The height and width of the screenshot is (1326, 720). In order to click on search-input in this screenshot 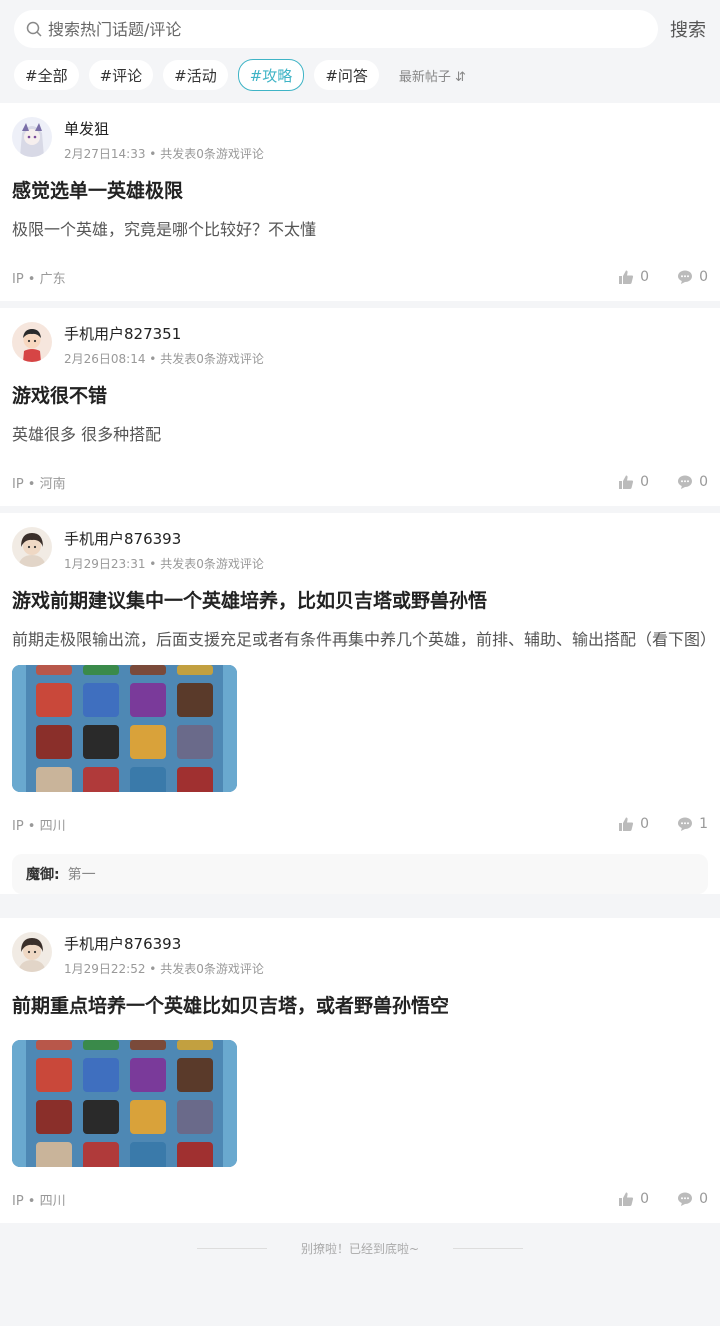, I will do `click(353, 29)`.